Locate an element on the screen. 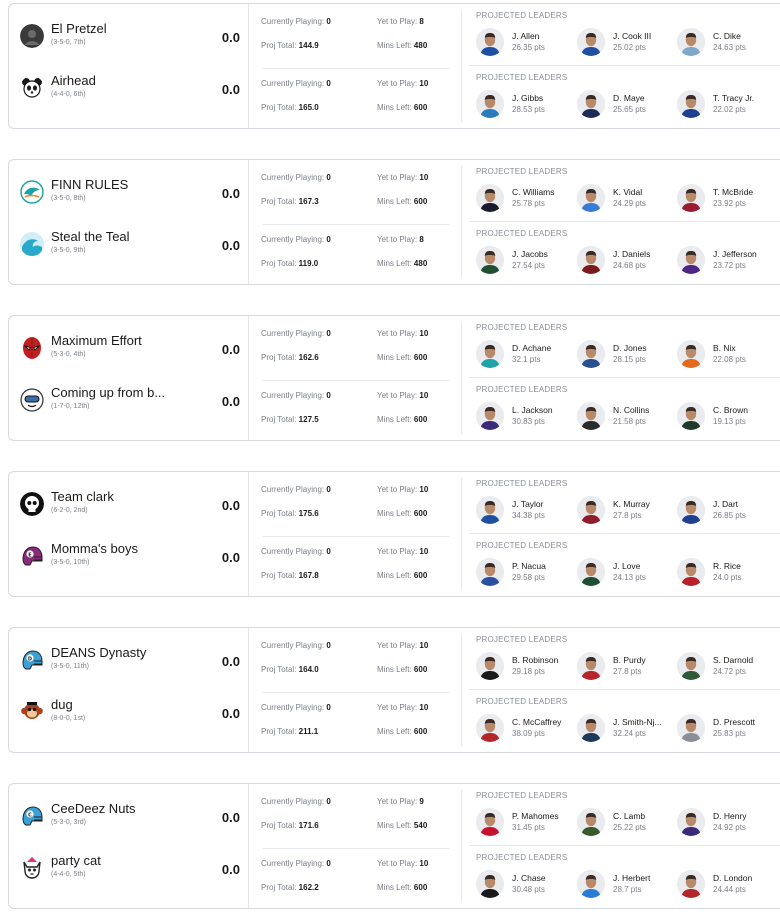 This screenshot has width=780, height=921. d-helmet-avatar-icon: D is located at coordinates (32, 660).